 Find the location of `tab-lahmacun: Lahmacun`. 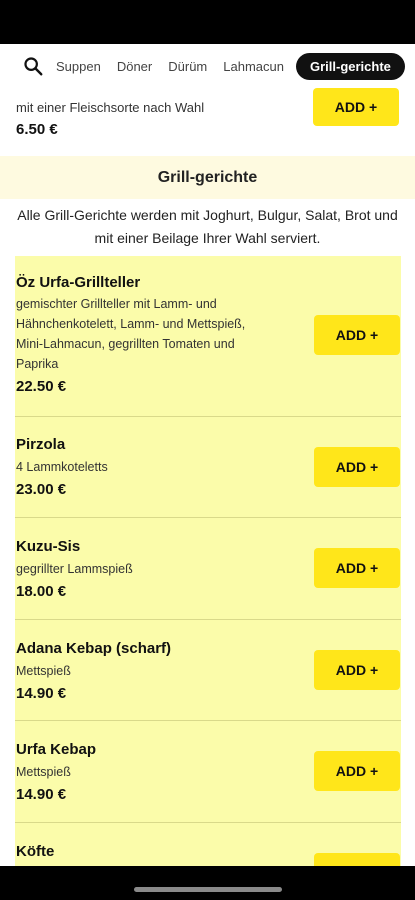

tab-lahmacun: Lahmacun is located at coordinates (253, 66).